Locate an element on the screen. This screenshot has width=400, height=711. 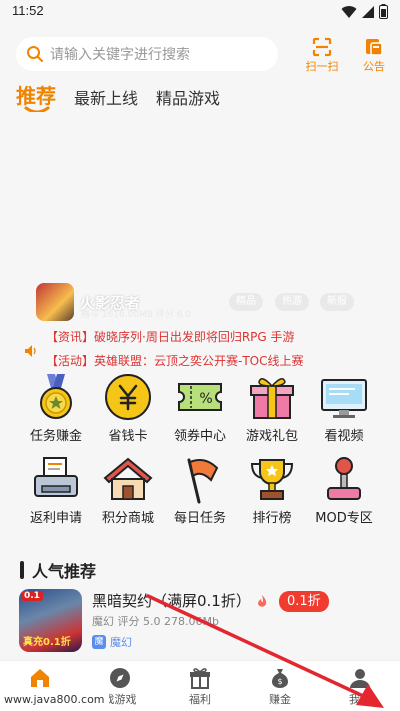
tab-latest: 最新上线 is located at coordinates (106, 97).